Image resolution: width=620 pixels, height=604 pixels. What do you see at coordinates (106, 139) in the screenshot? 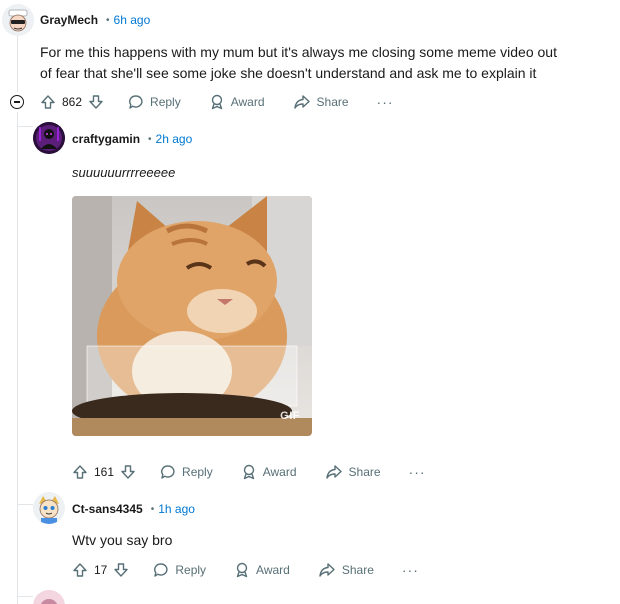
I see `username: craftygamin` at bounding box center [106, 139].